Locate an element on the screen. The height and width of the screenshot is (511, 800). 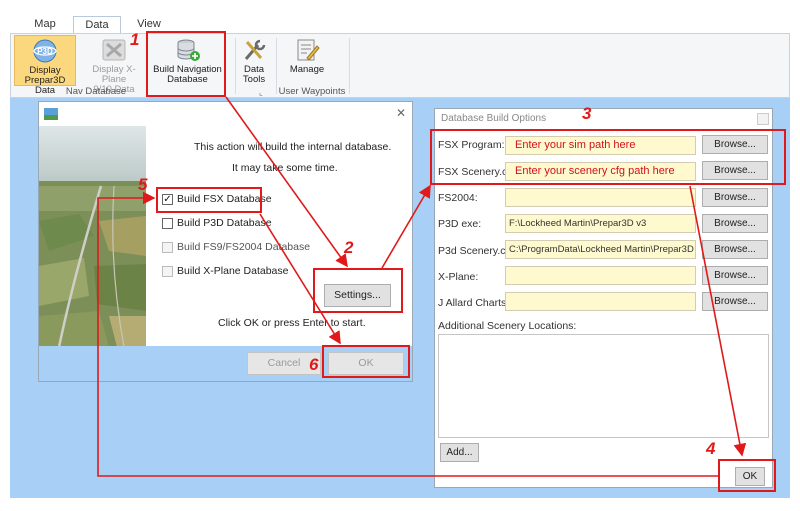
close-icon: ✕ is located at coordinates (401, 113).